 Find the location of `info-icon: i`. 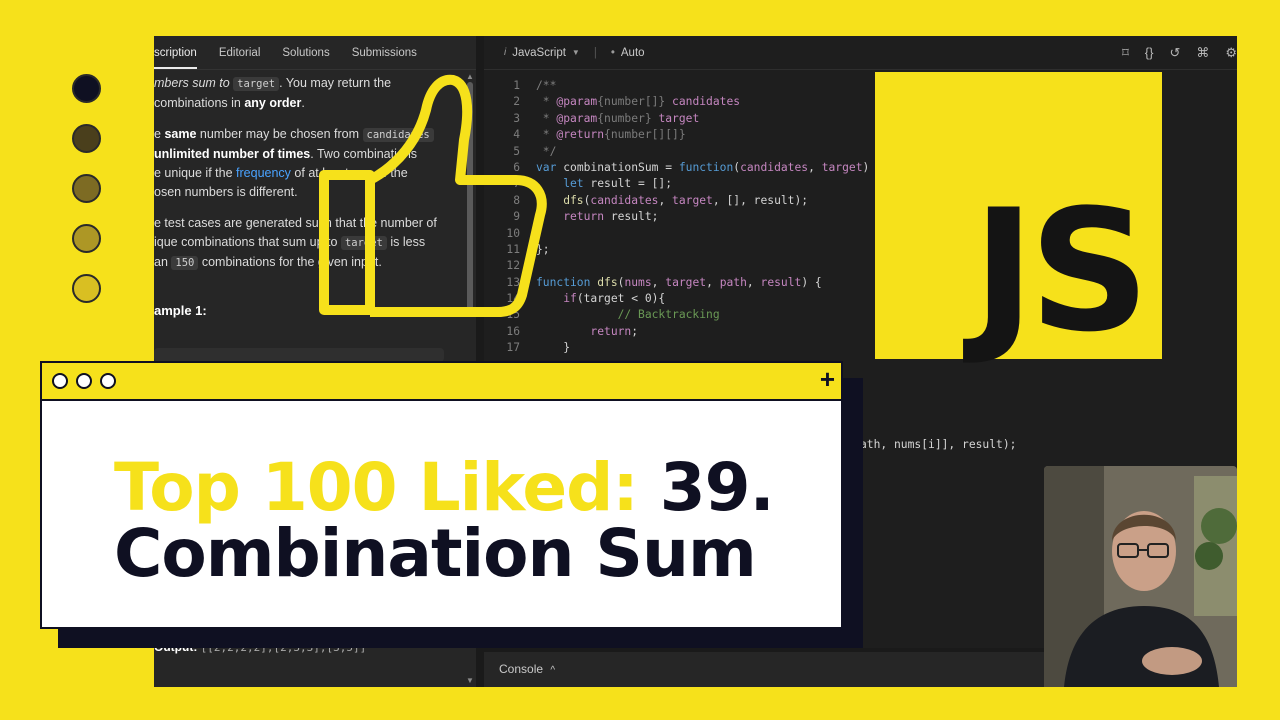

info-icon: i is located at coordinates (505, 52).